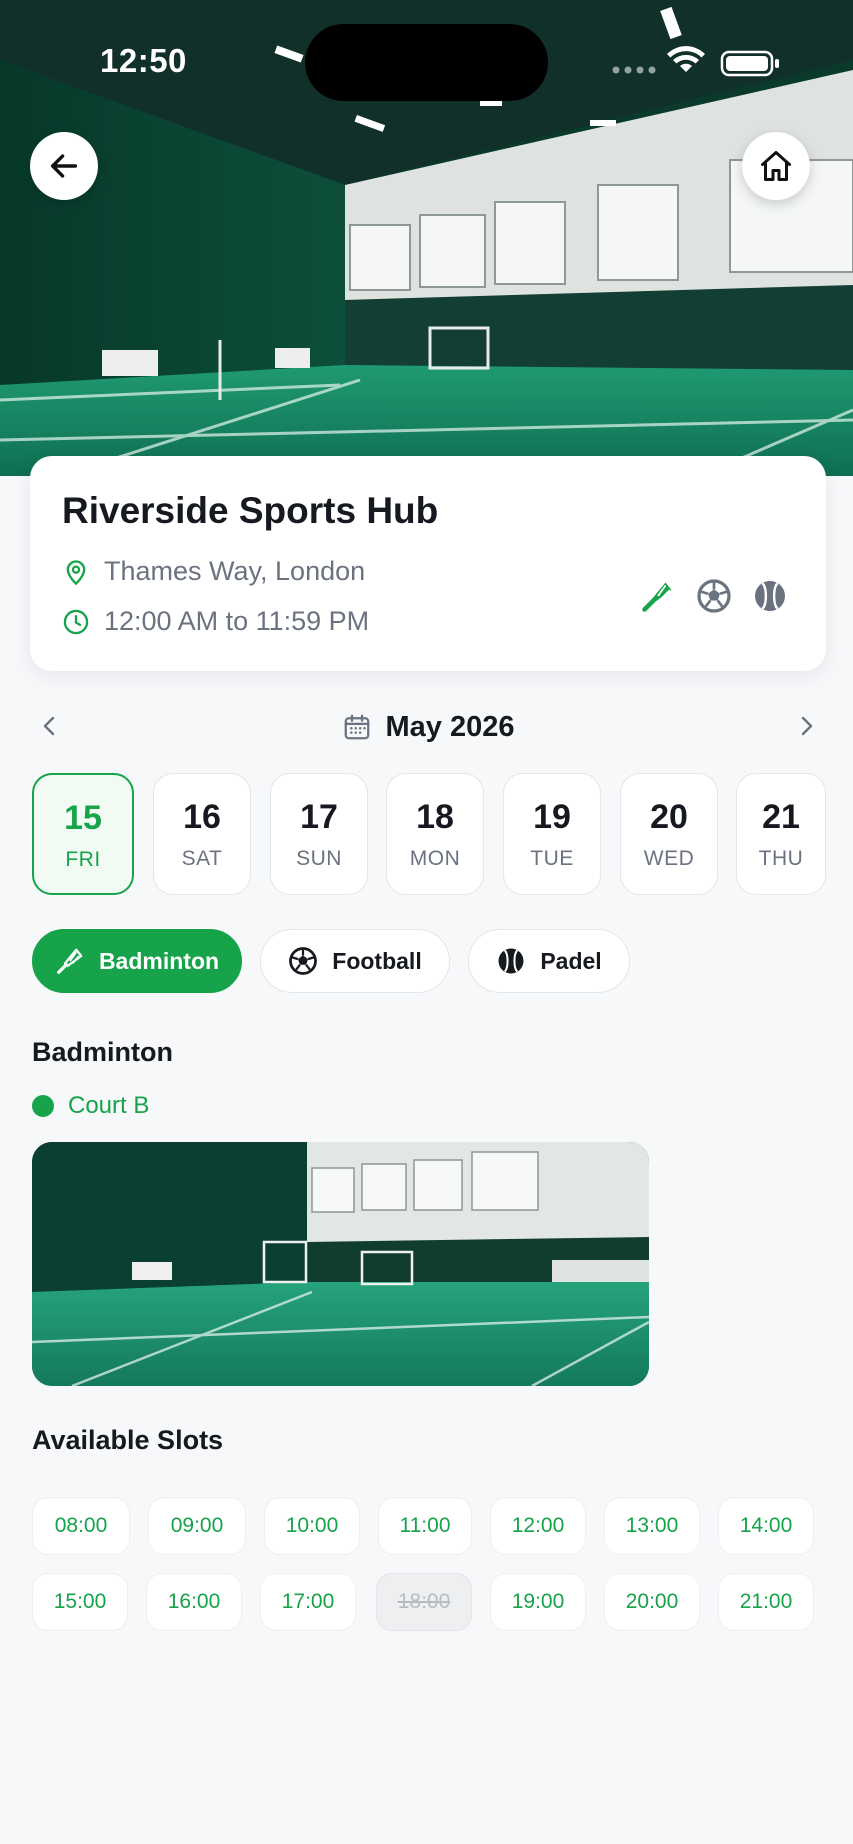  Describe the element at coordinates (308, 1602) in the screenshot. I see `time-slot: 17:00` at that location.